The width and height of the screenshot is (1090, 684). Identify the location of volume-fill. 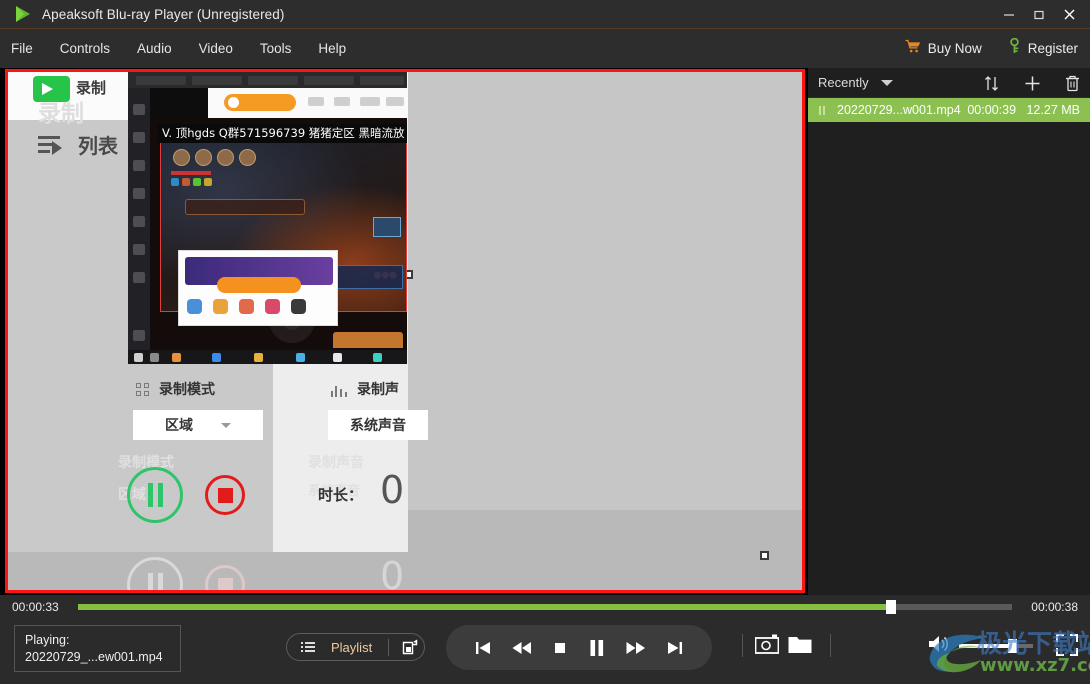
(986, 646).